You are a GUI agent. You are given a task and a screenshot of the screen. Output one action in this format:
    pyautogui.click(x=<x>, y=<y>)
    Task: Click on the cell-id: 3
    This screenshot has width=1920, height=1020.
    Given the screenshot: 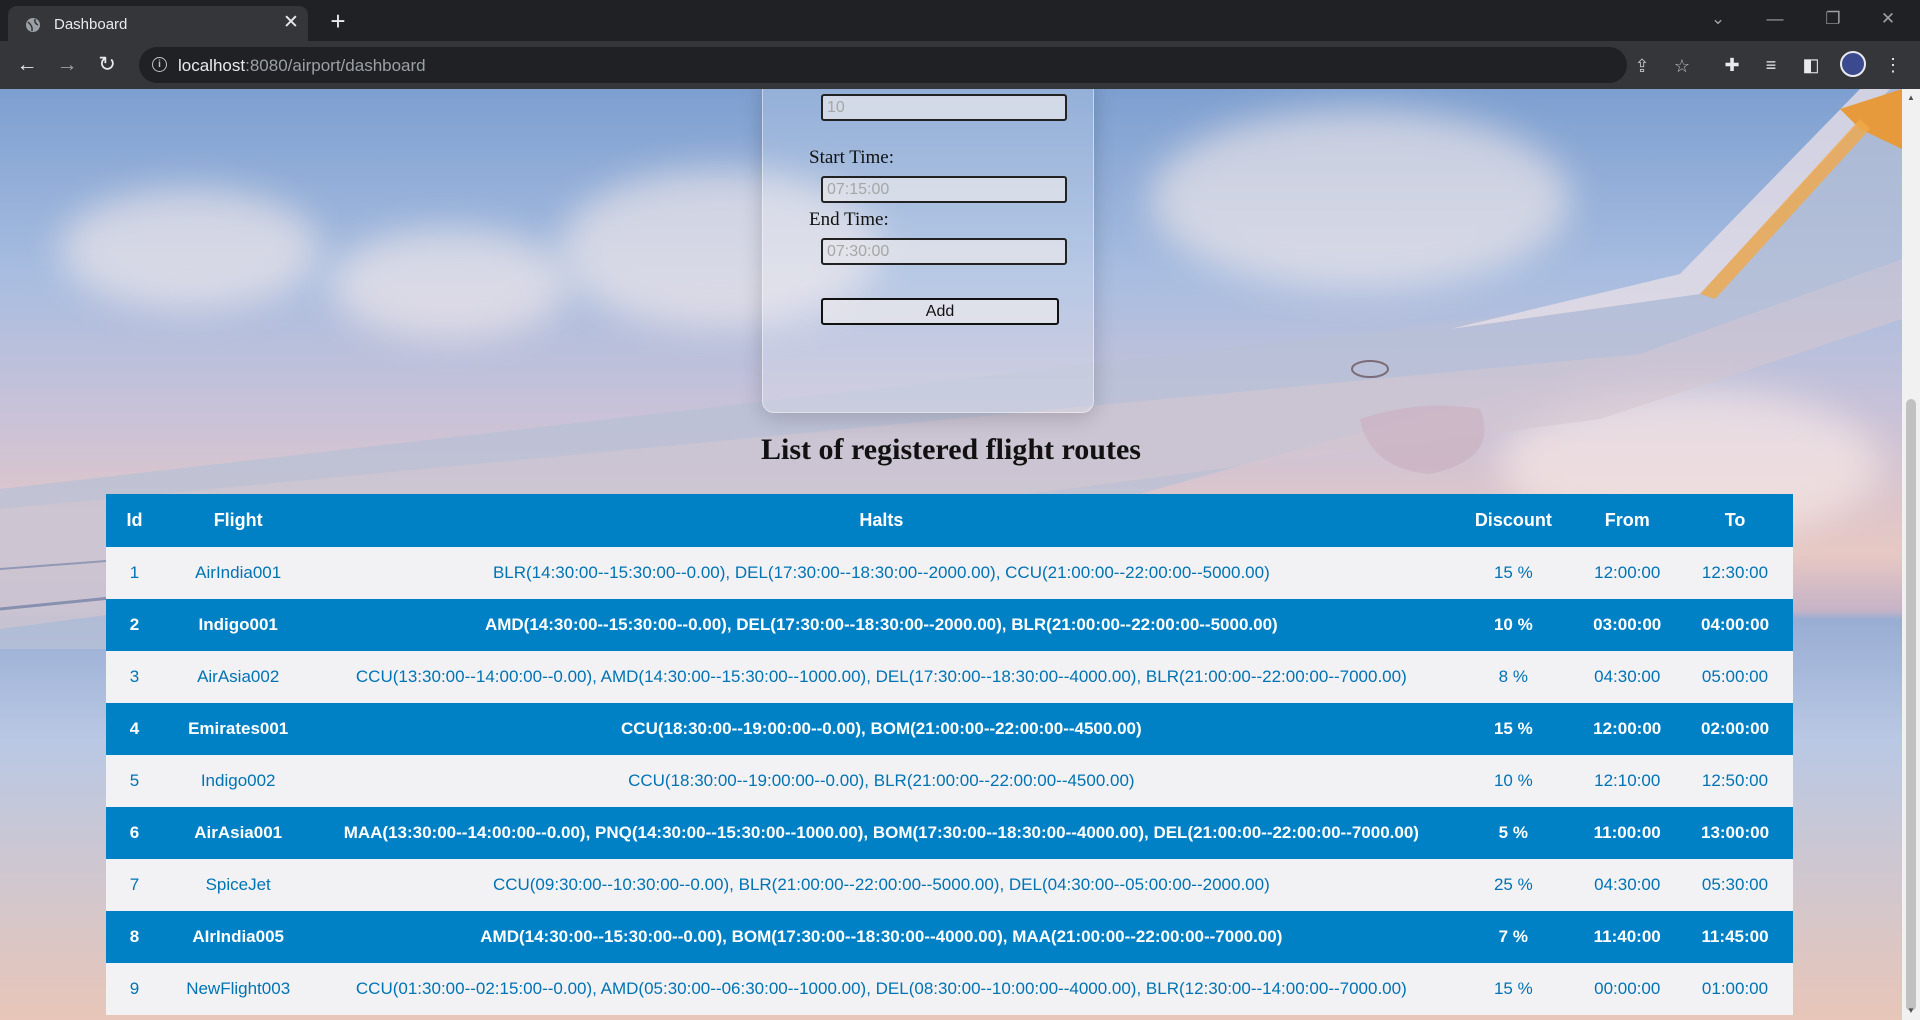 What is the action you would take?
    pyautogui.click(x=134, y=677)
    